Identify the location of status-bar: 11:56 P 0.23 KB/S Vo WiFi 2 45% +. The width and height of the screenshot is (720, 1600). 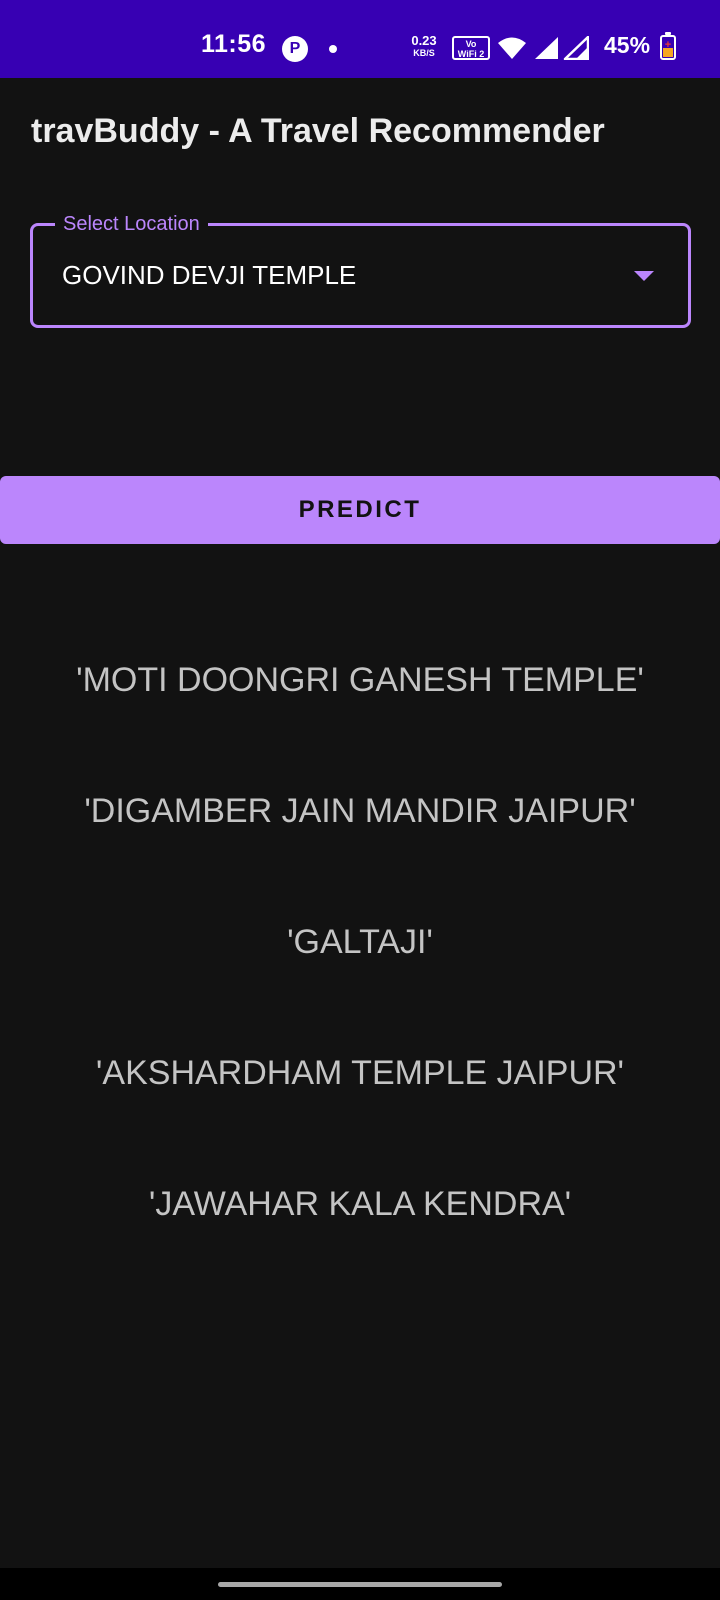
(360, 39).